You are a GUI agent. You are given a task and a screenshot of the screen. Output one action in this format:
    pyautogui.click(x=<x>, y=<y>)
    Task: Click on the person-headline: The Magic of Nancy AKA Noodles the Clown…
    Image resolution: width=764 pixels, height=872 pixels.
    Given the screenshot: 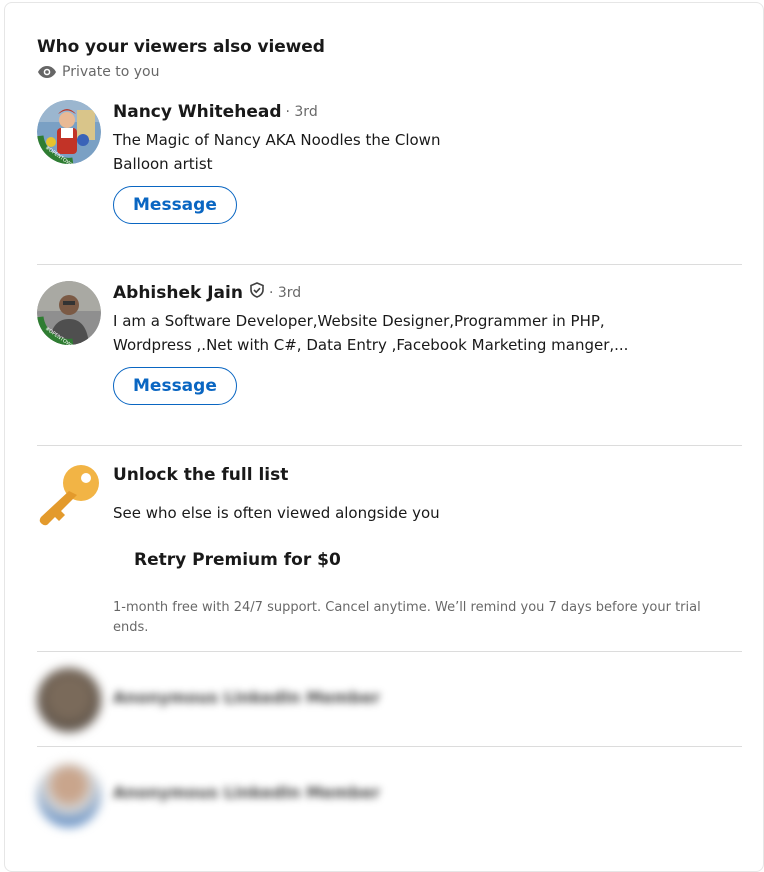 What is the action you would take?
    pyautogui.click(x=277, y=152)
    